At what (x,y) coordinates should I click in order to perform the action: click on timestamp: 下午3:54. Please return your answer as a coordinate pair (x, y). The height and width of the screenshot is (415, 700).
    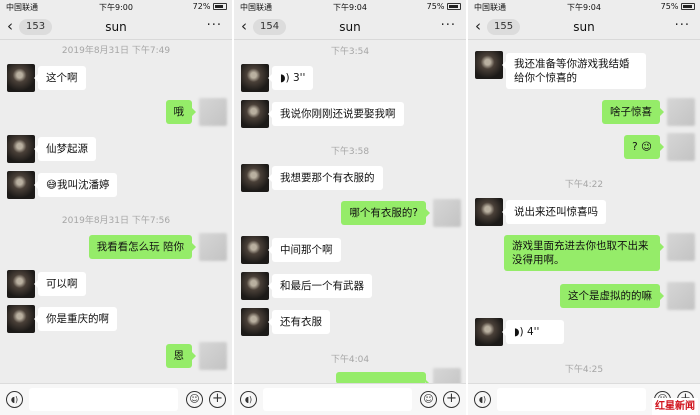
    Looking at the image, I should click on (350, 52).